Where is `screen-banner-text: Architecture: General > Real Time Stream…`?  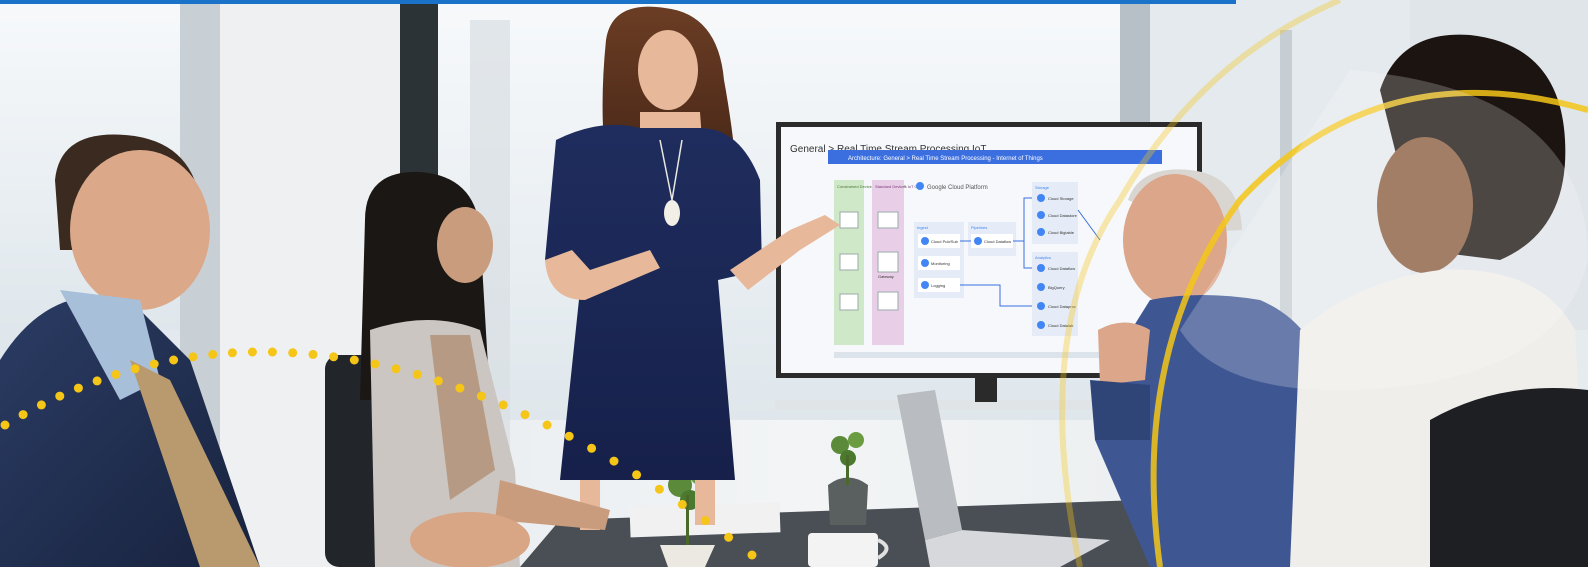 screen-banner-text: Architecture: General > Real Time Stream… is located at coordinates (945, 159).